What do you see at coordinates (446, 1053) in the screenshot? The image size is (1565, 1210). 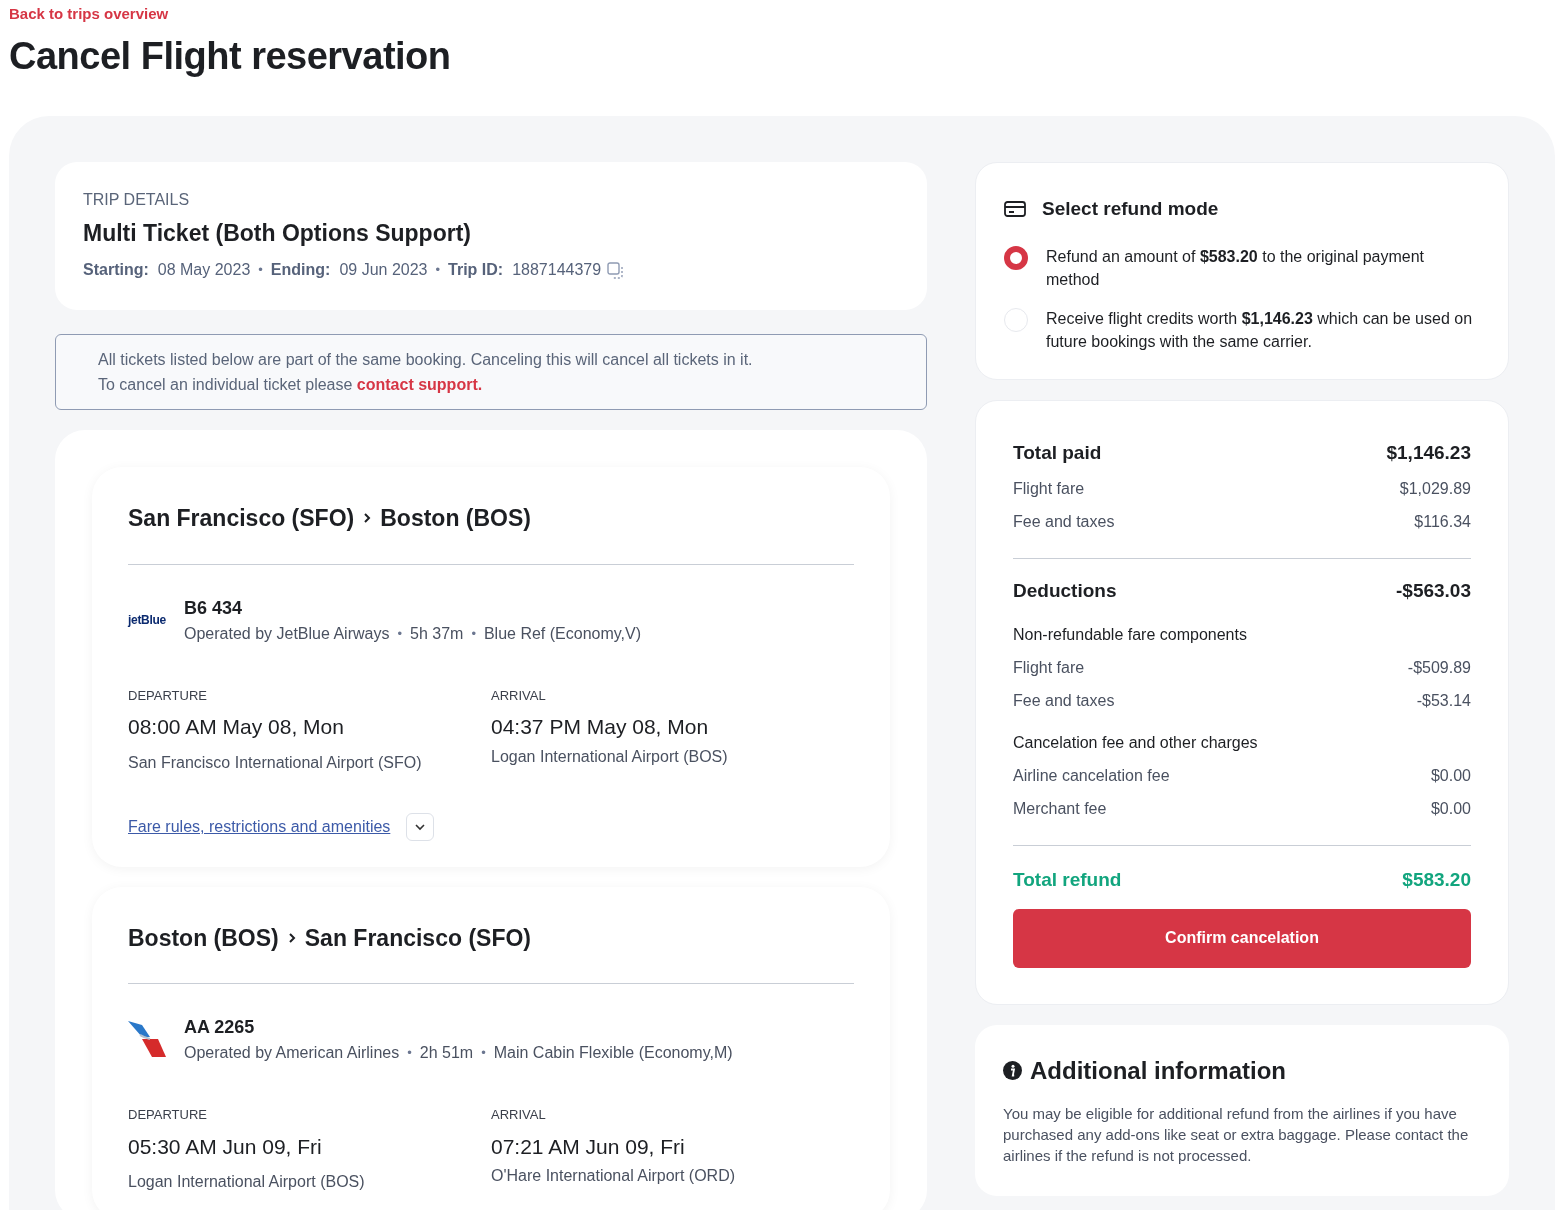 I see `flight-detail: 2h 51m` at bounding box center [446, 1053].